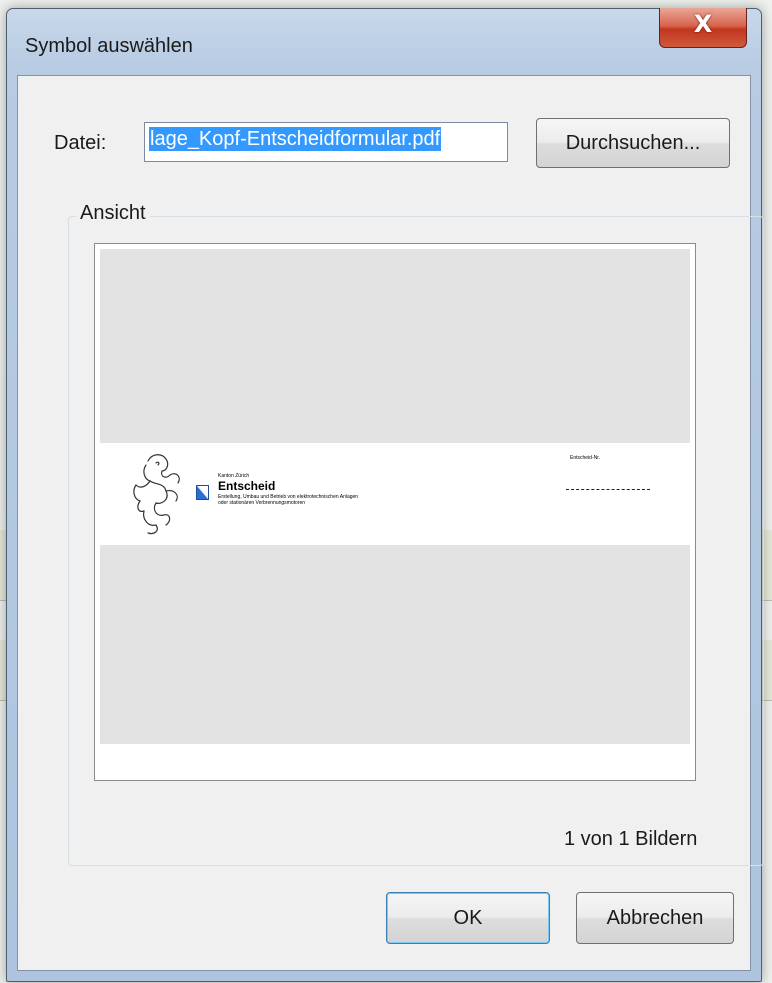 The height and width of the screenshot is (983, 772). What do you see at coordinates (585, 458) in the screenshot?
I see `document-number-label: Entscheid-Nr.` at bounding box center [585, 458].